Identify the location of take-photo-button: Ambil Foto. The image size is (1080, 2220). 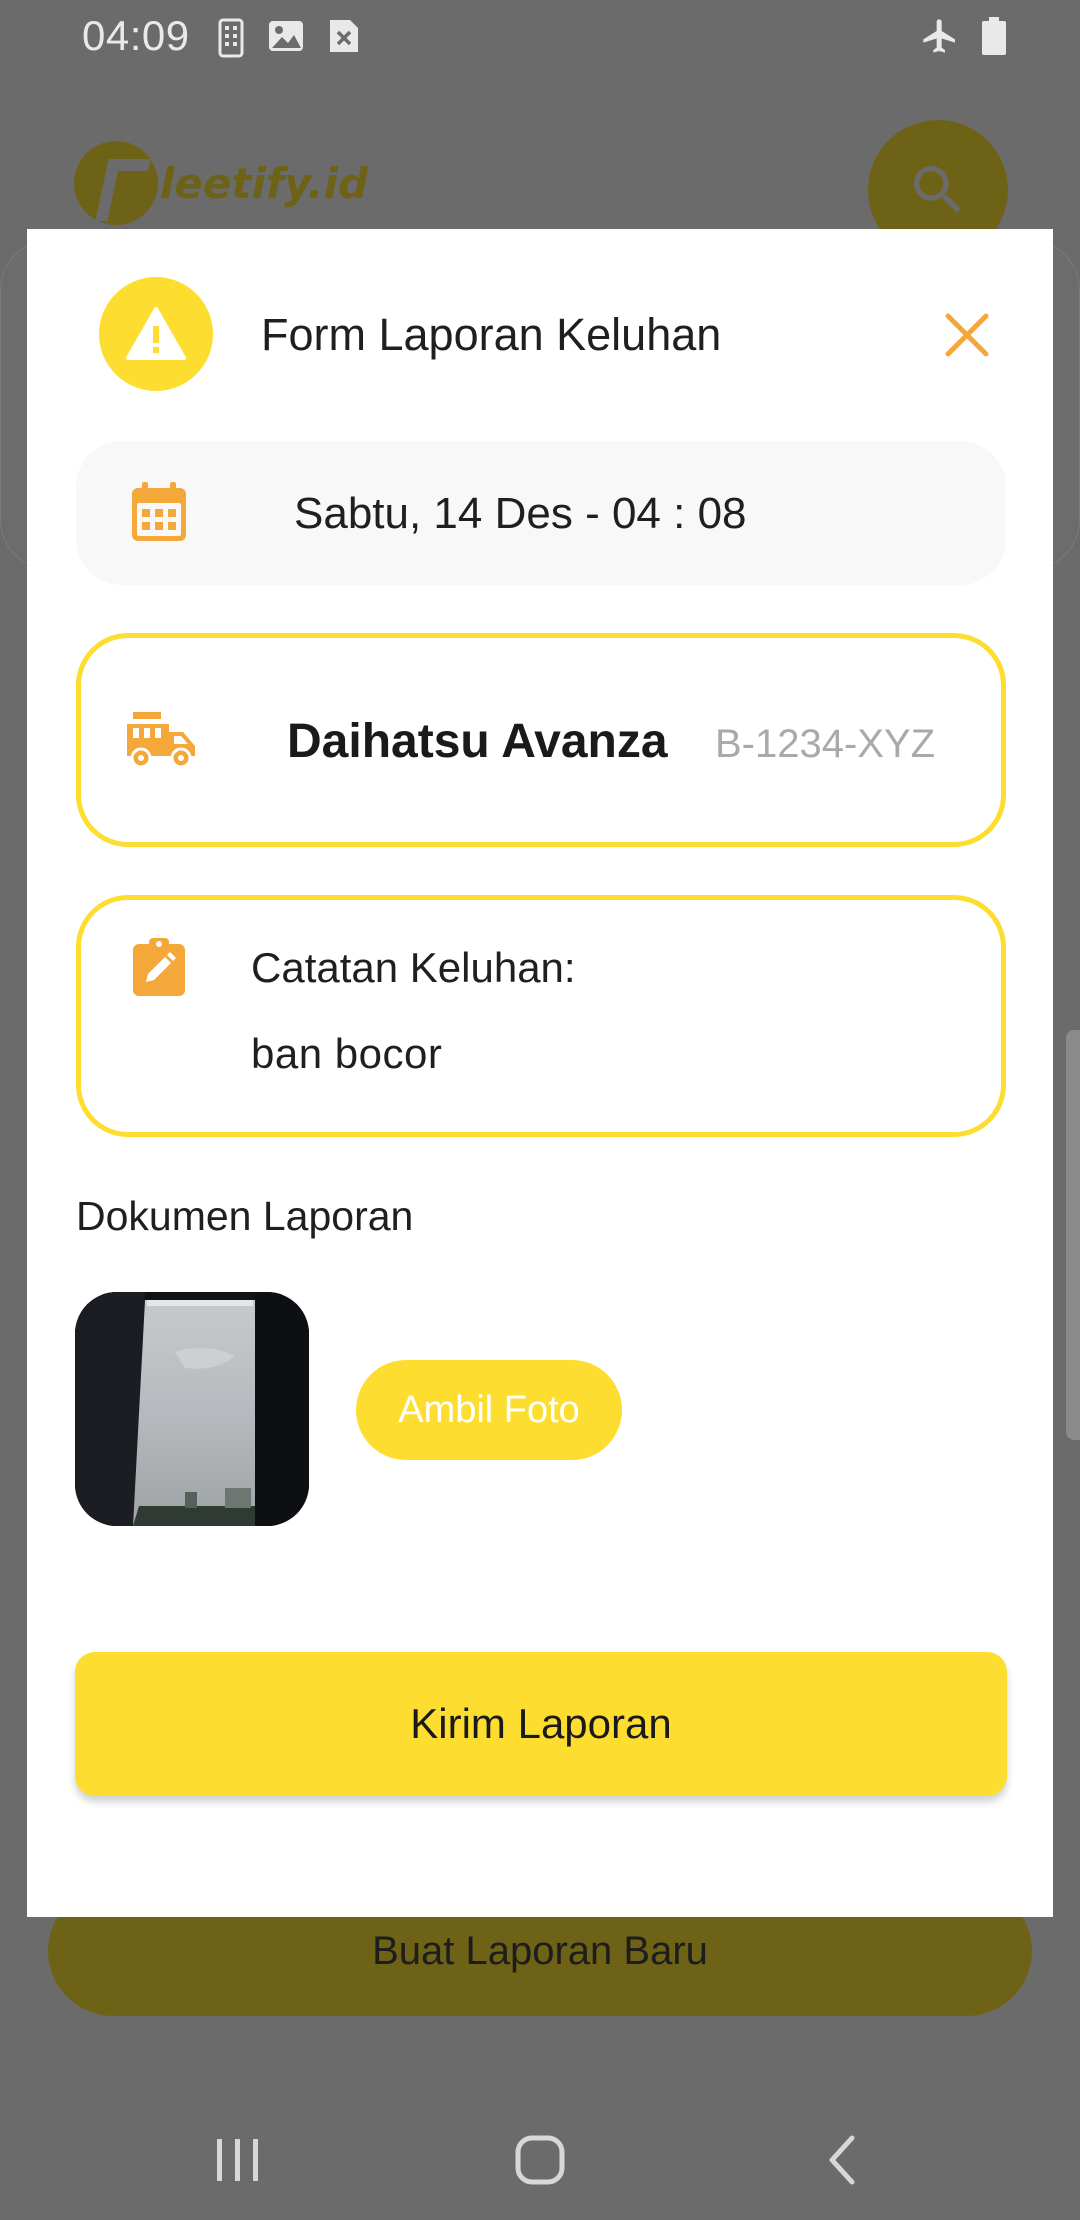
(489, 1410).